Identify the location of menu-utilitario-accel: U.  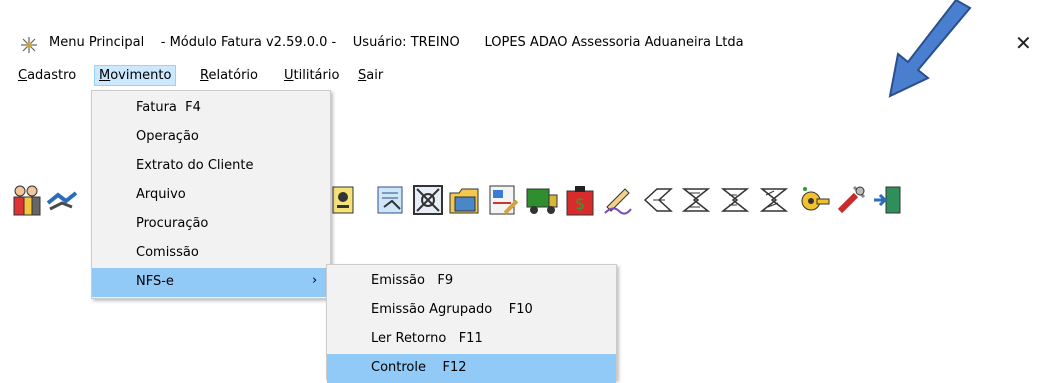
(289, 75).